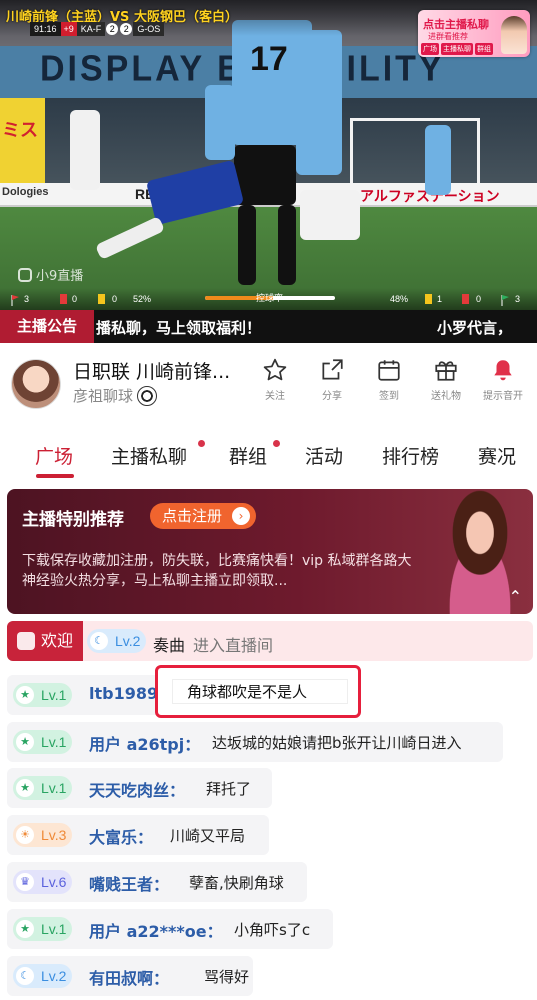  I want to click on popup-text: 角球都吹是不是人, so click(260, 691).